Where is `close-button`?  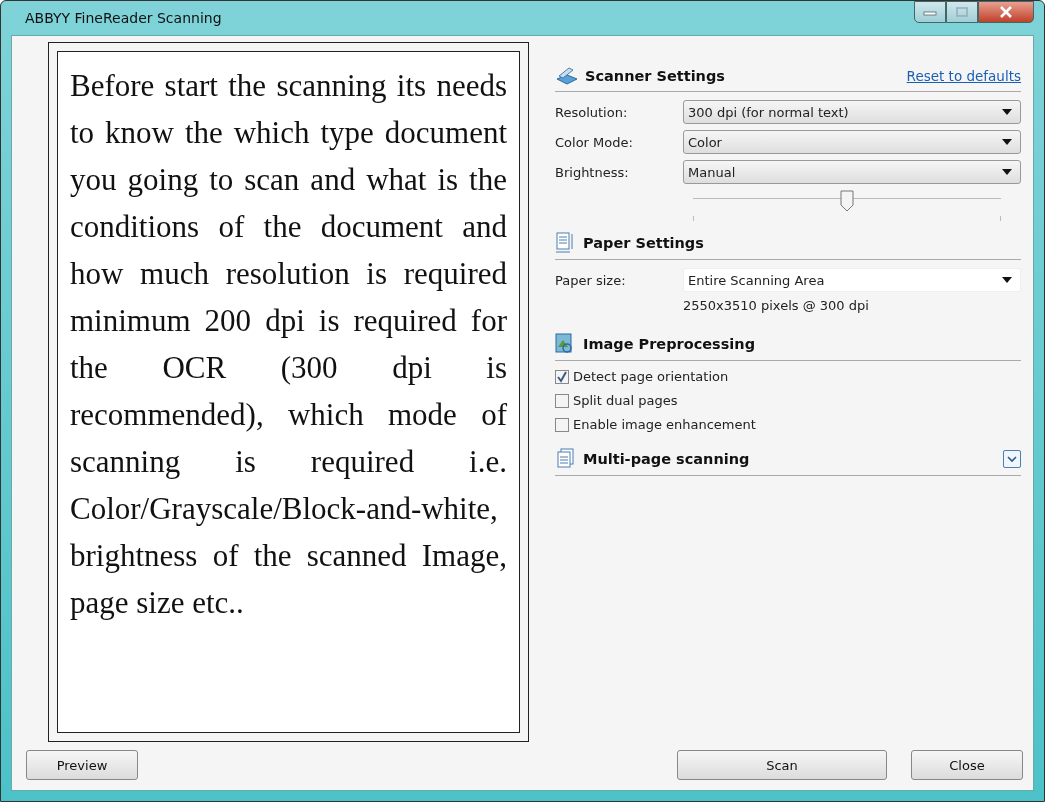
close-button is located at coordinates (1006, 12).